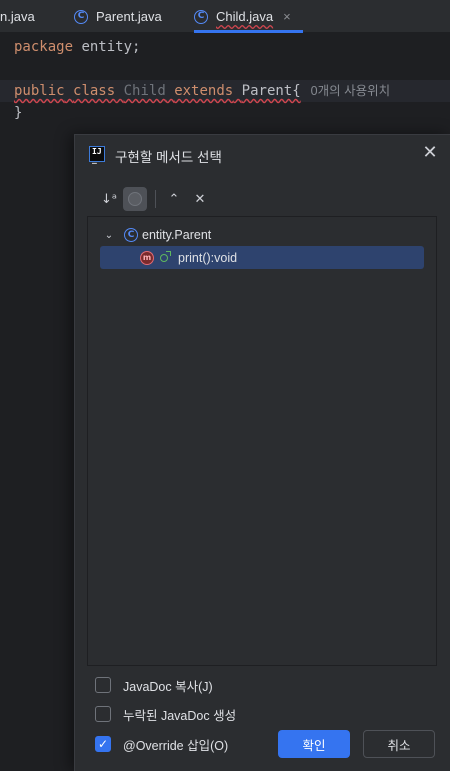 Image resolution: width=450 pixels, height=771 pixels. What do you see at coordinates (245, 16) in the screenshot?
I see `tab-label: Child.java` at bounding box center [245, 16].